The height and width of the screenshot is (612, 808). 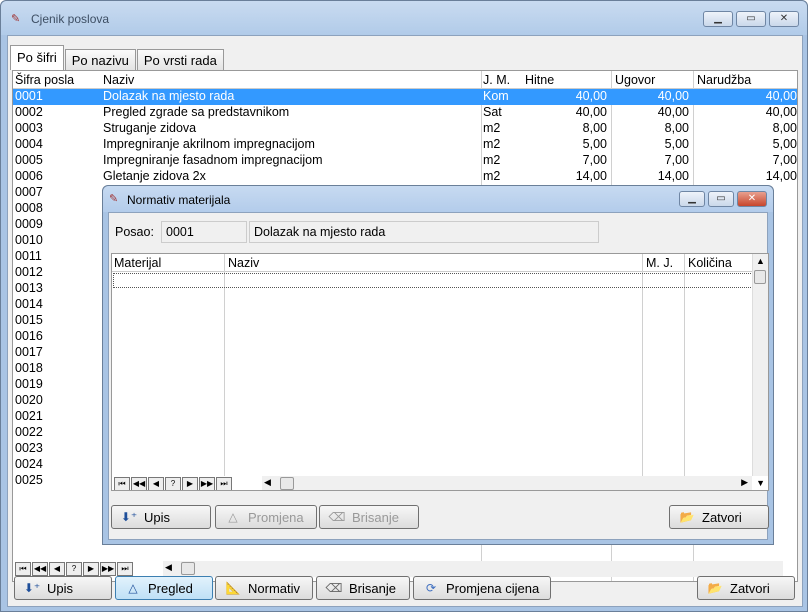 I want to click on cell-ugovor: 8,00, so click(x=676, y=128).